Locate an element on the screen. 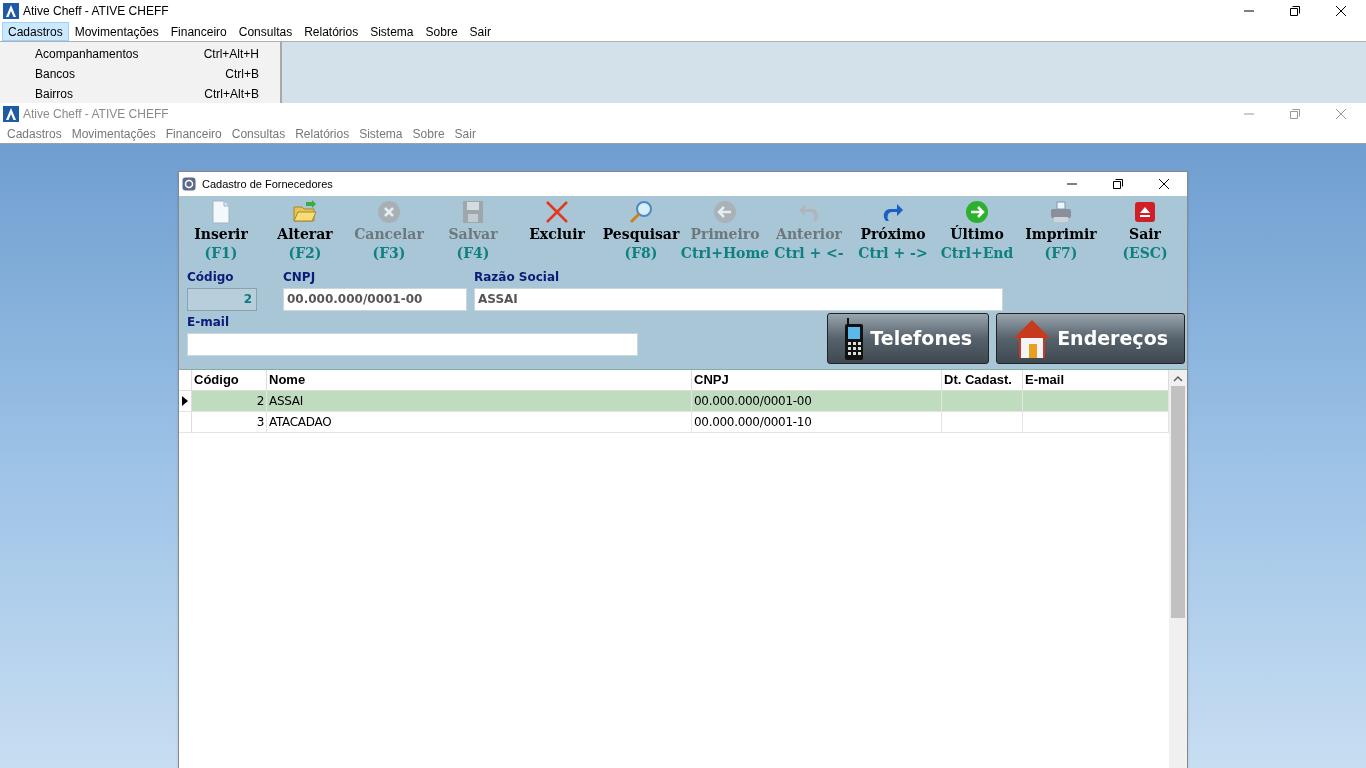 The width and height of the screenshot is (1366, 768). table-row: 2 ASSAI 00.000.000/0001-00 is located at coordinates (674, 401).